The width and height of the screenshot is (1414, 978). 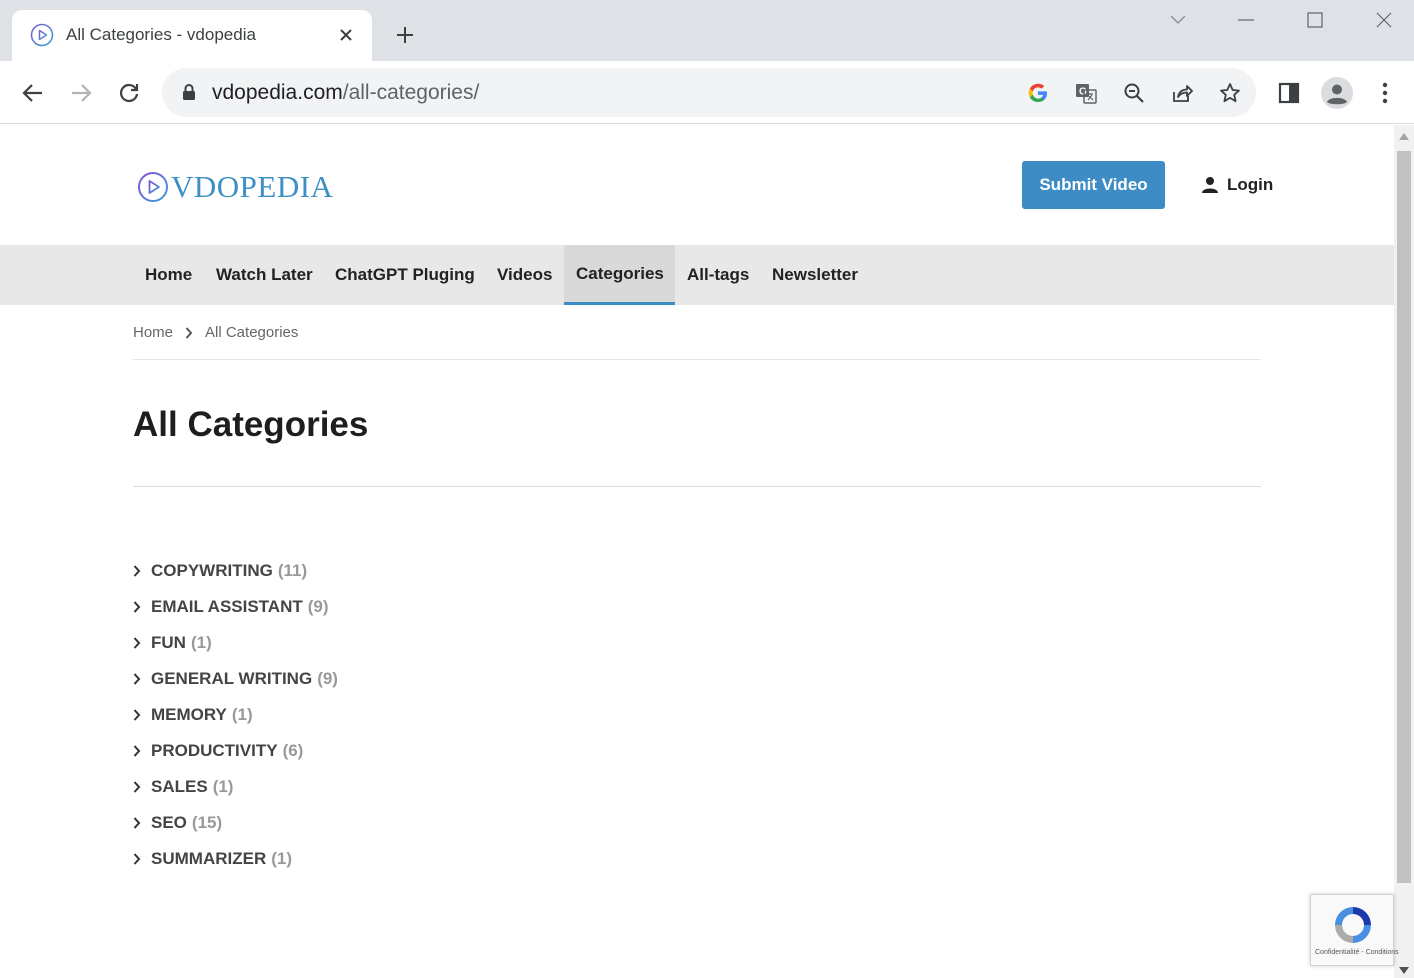 I want to click on category-item: SALES (1), so click(x=235, y=787).